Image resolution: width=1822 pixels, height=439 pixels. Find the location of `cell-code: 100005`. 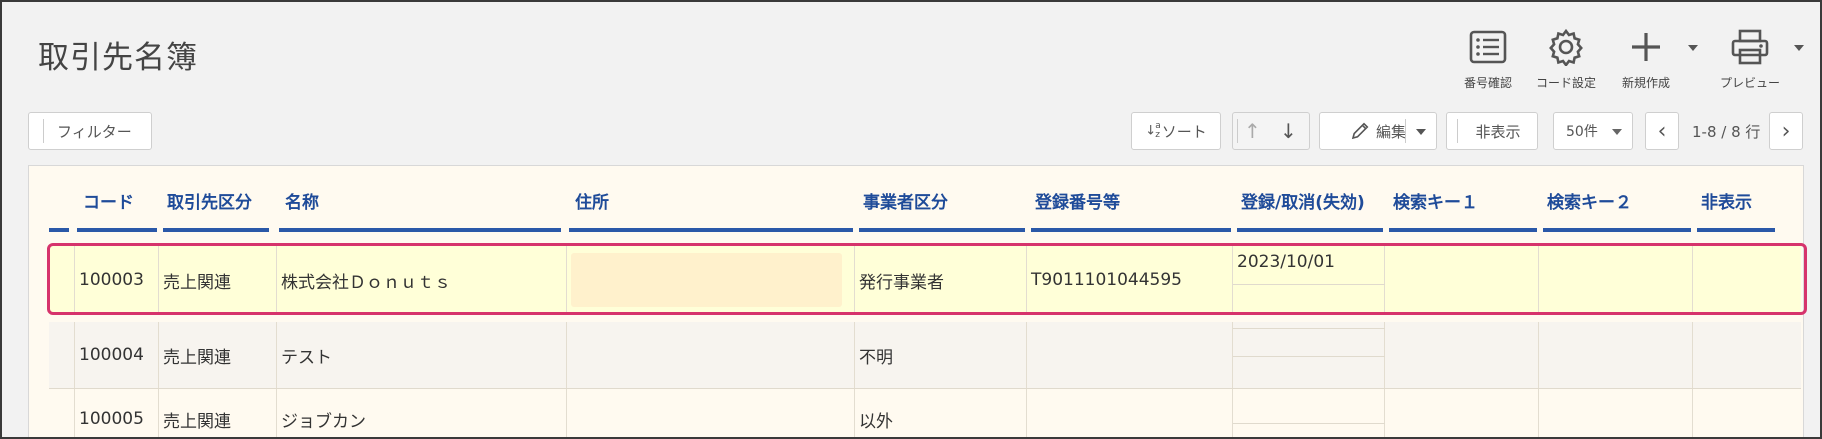

cell-code: 100005 is located at coordinates (117, 413).